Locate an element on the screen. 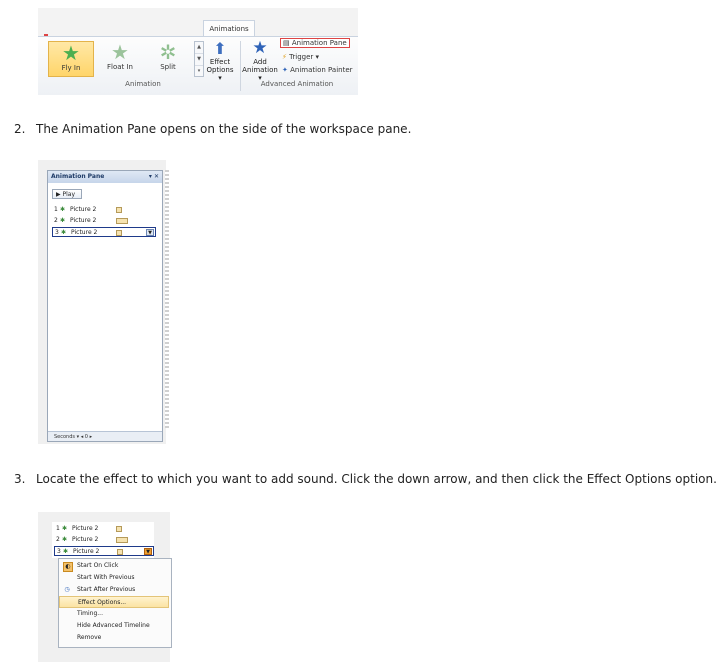  gallery-scroller: ▲ ▼ ▾ is located at coordinates (199, 59).